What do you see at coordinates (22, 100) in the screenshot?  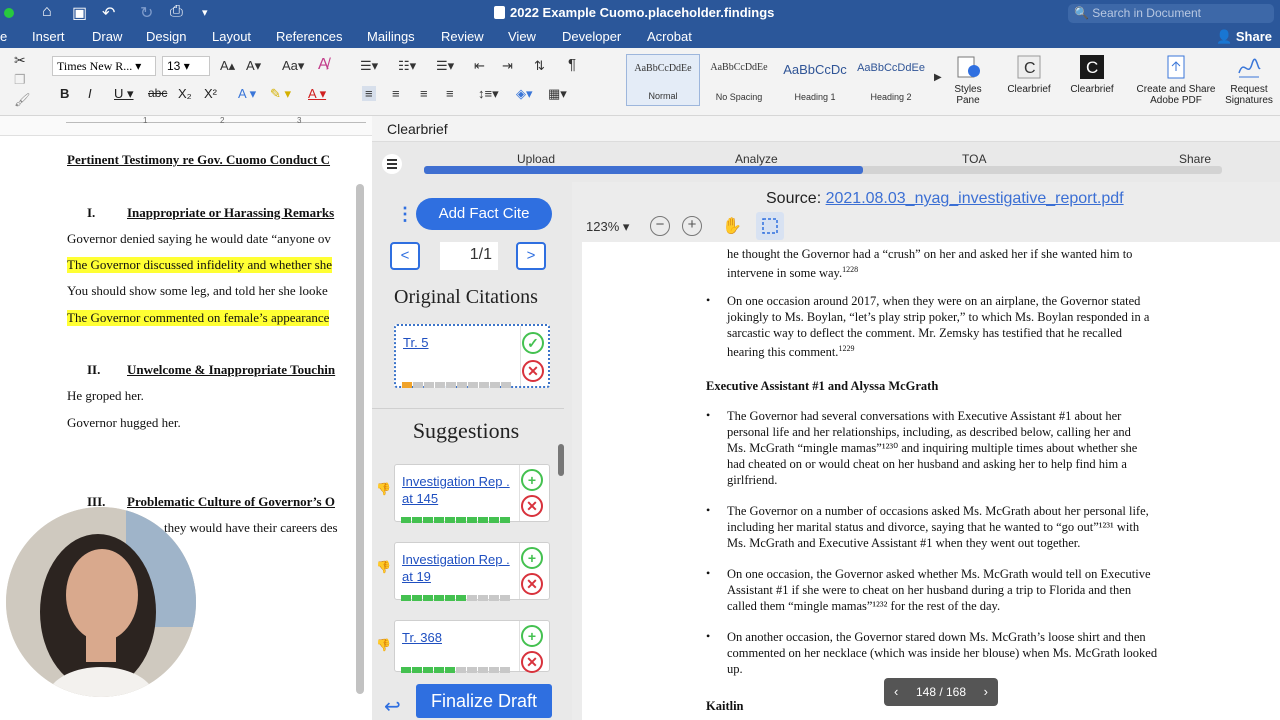 I see `format-painter-icon: 🖌` at bounding box center [22, 100].